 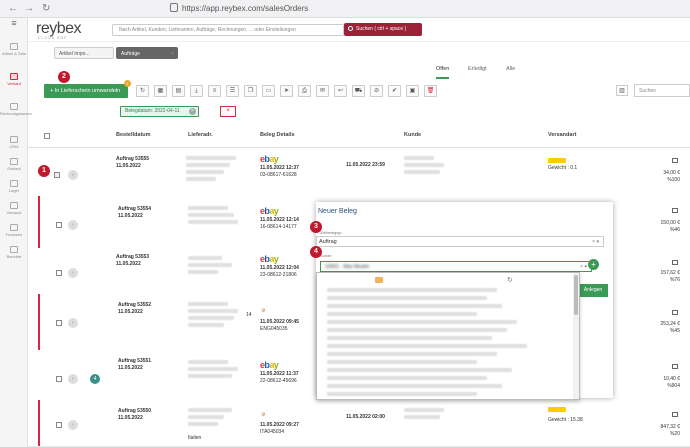 What do you see at coordinates (134, 305) in the screenshot?
I see `order-number: Auftrag 53552` at bounding box center [134, 305].